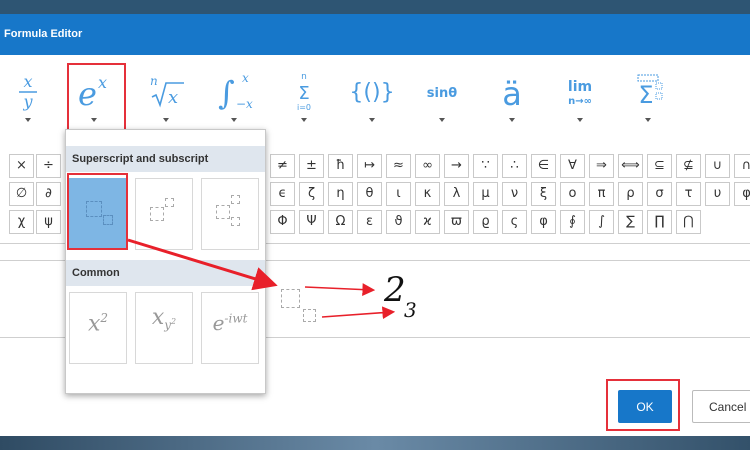  What do you see at coordinates (290, 298) in the screenshot?
I see `base-placeholder` at bounding box center [290, 298].